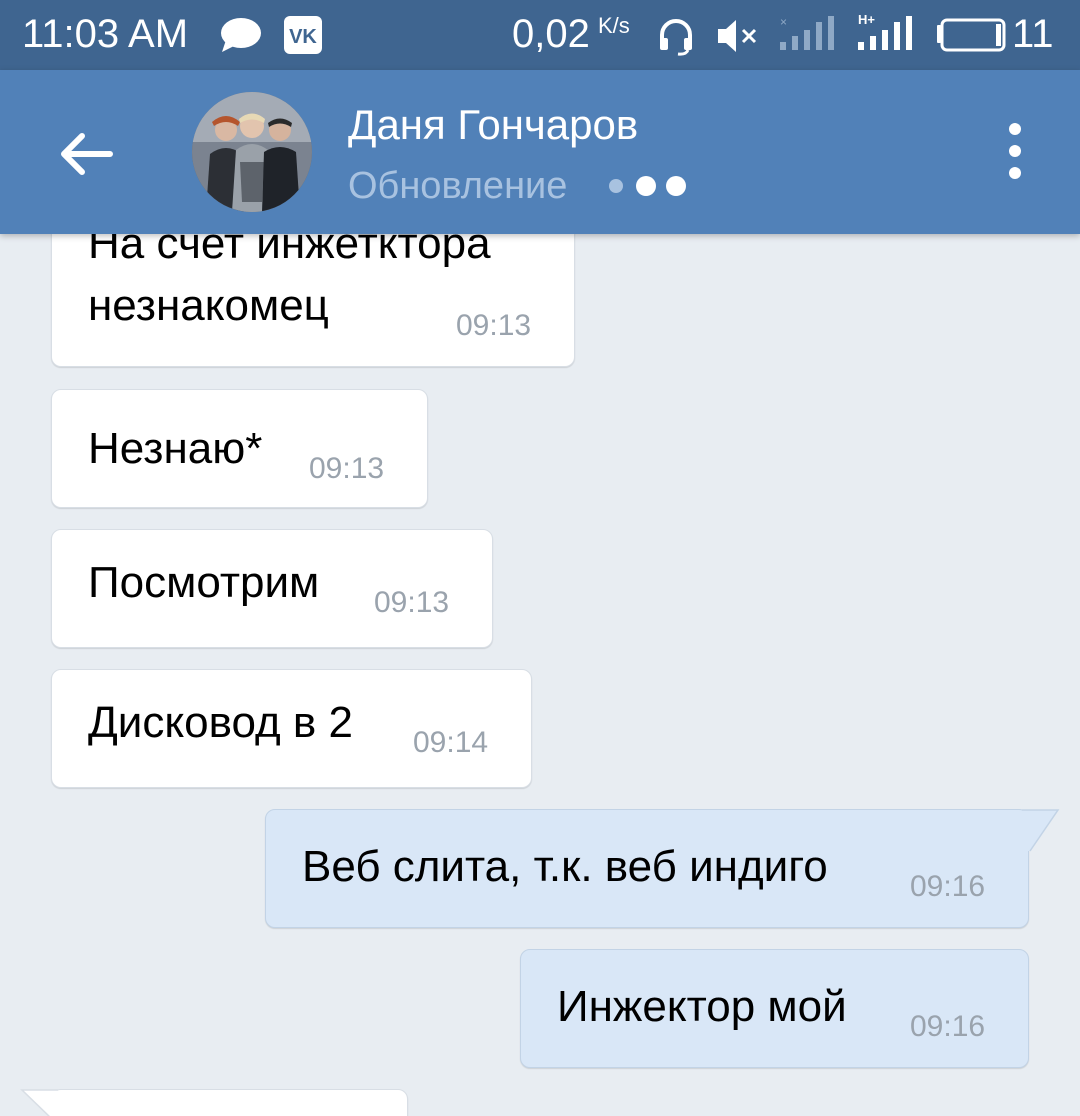  What do you see at coordinates (737, 36) in the screenshot?
I see `muted-speaker-icon` at bounding box center [737, 36].